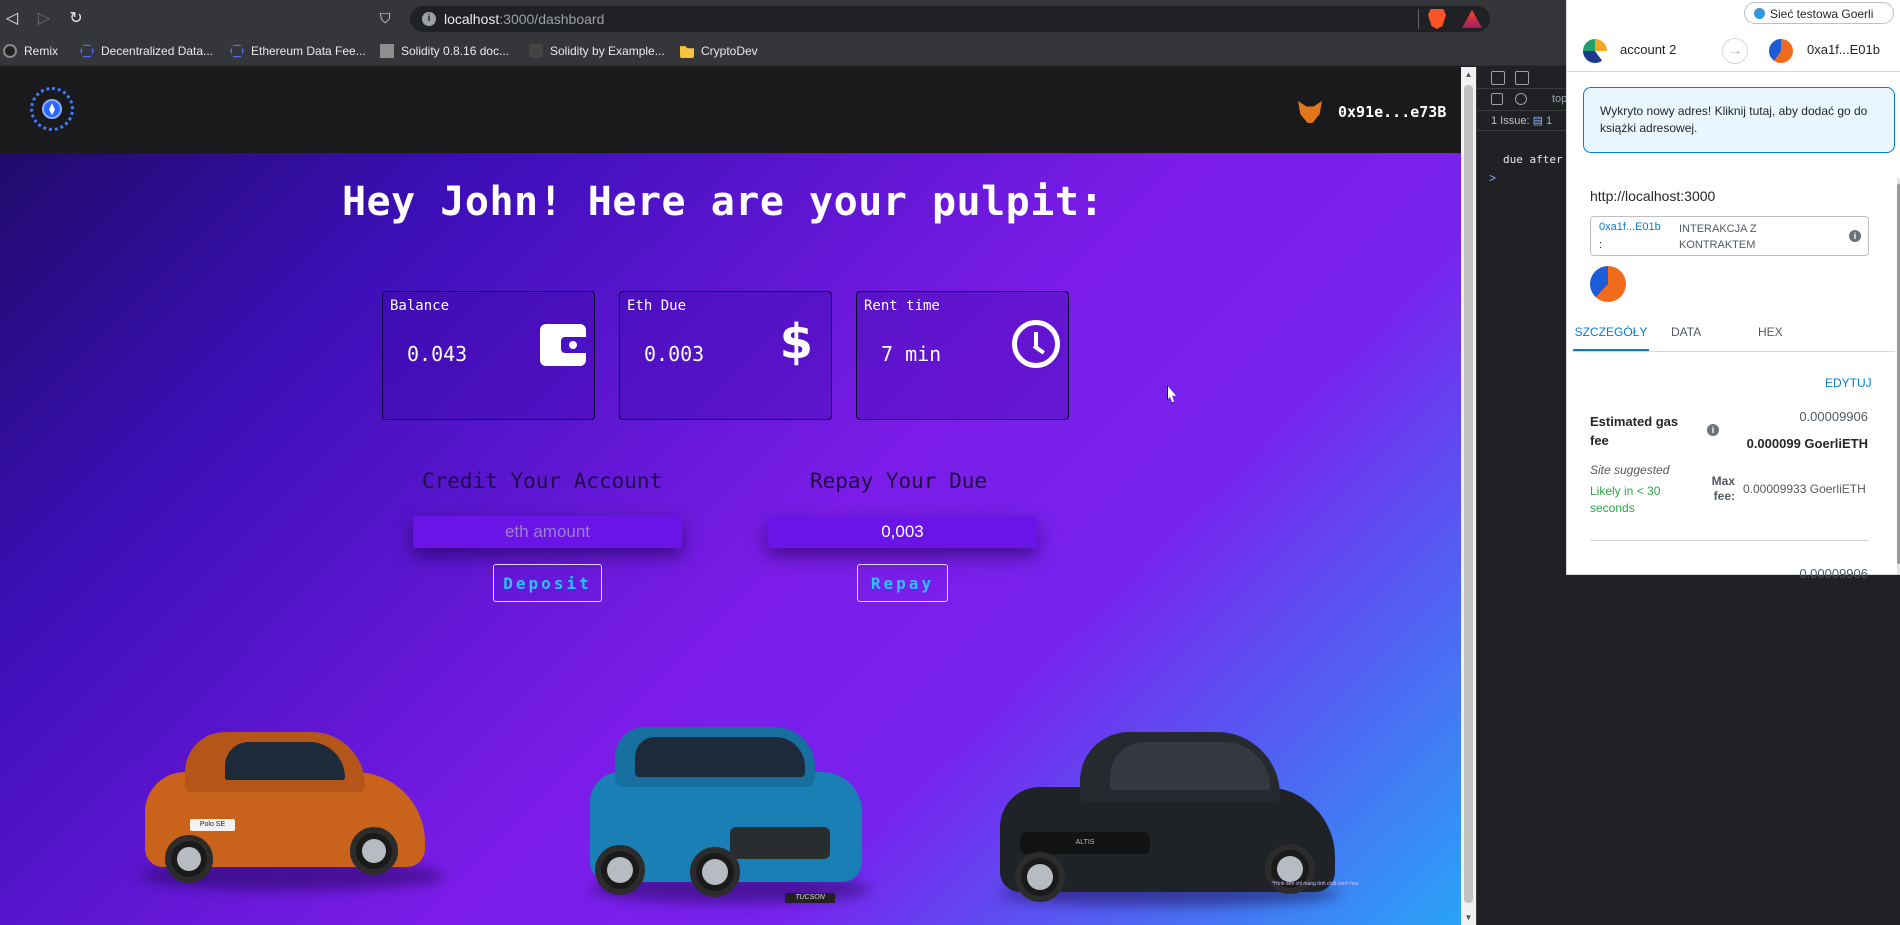 The image size is (1900, 925). I want to click on car-black-sedan-image: ALTIS, so click(1170, 828).